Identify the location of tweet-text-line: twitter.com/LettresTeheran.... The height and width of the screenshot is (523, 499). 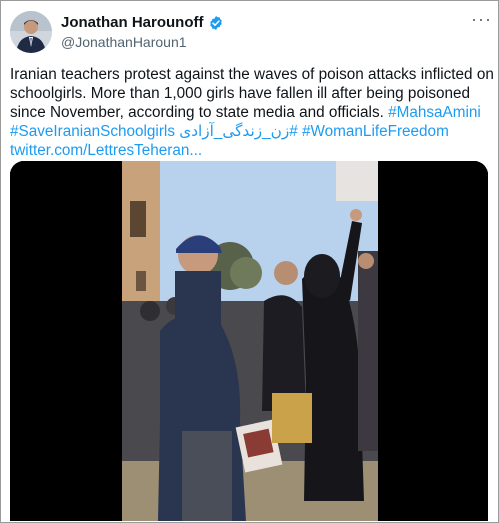
(251, 150).